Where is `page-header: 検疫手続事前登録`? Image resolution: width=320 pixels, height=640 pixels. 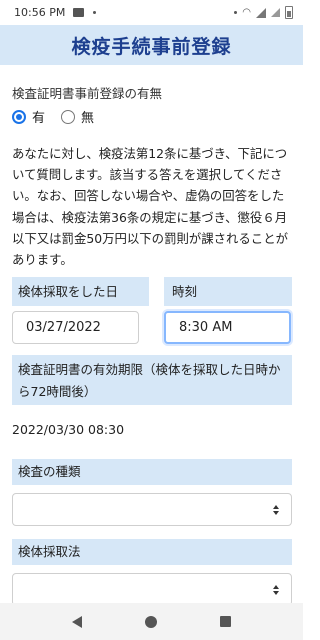 page-header: 検疫手続事前登録 is located at coordinates (151, 45).